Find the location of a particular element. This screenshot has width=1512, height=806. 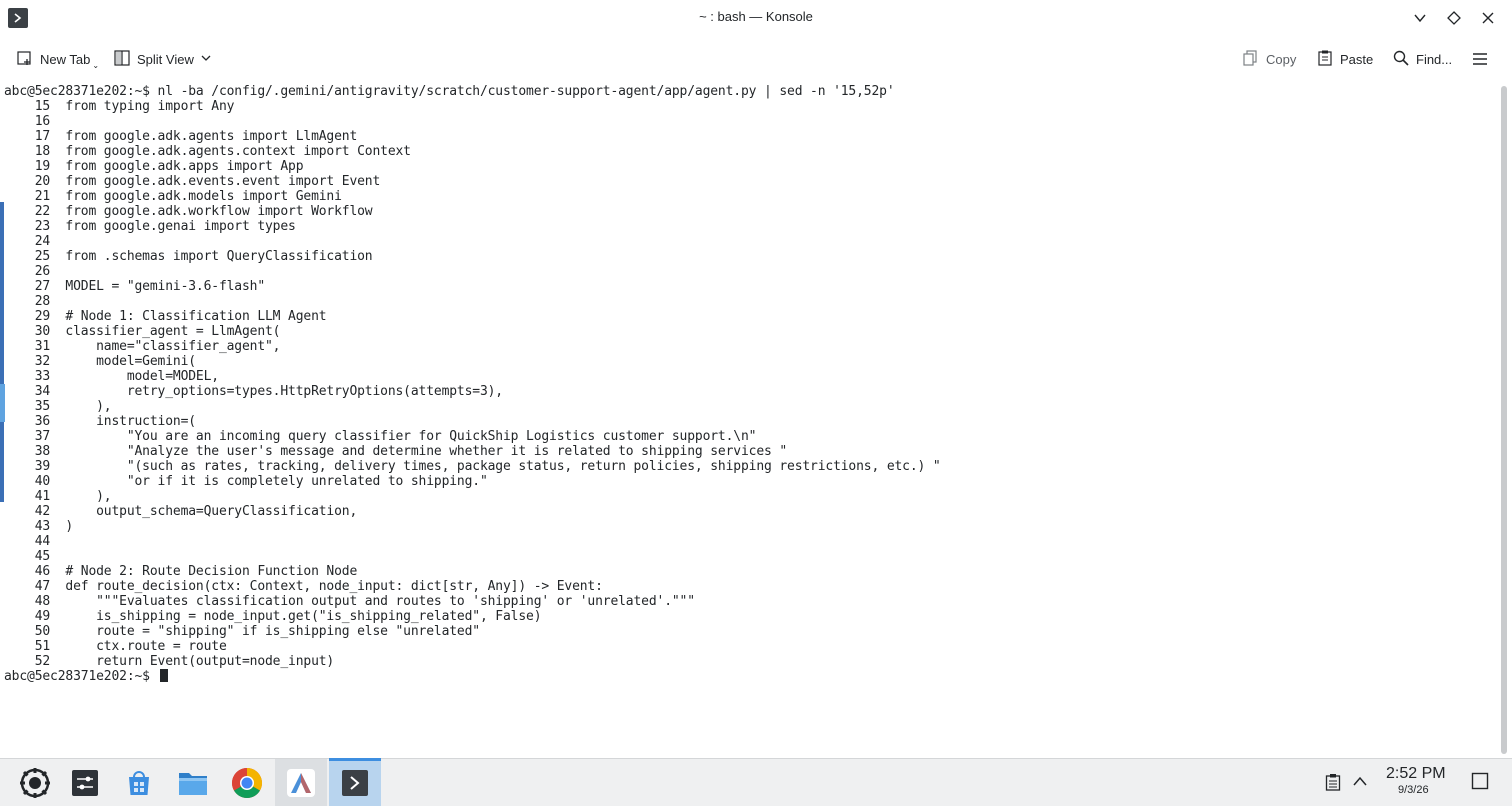

terminal-line: 19 from google.adk.apps import App is located at coordinates (154, 166).